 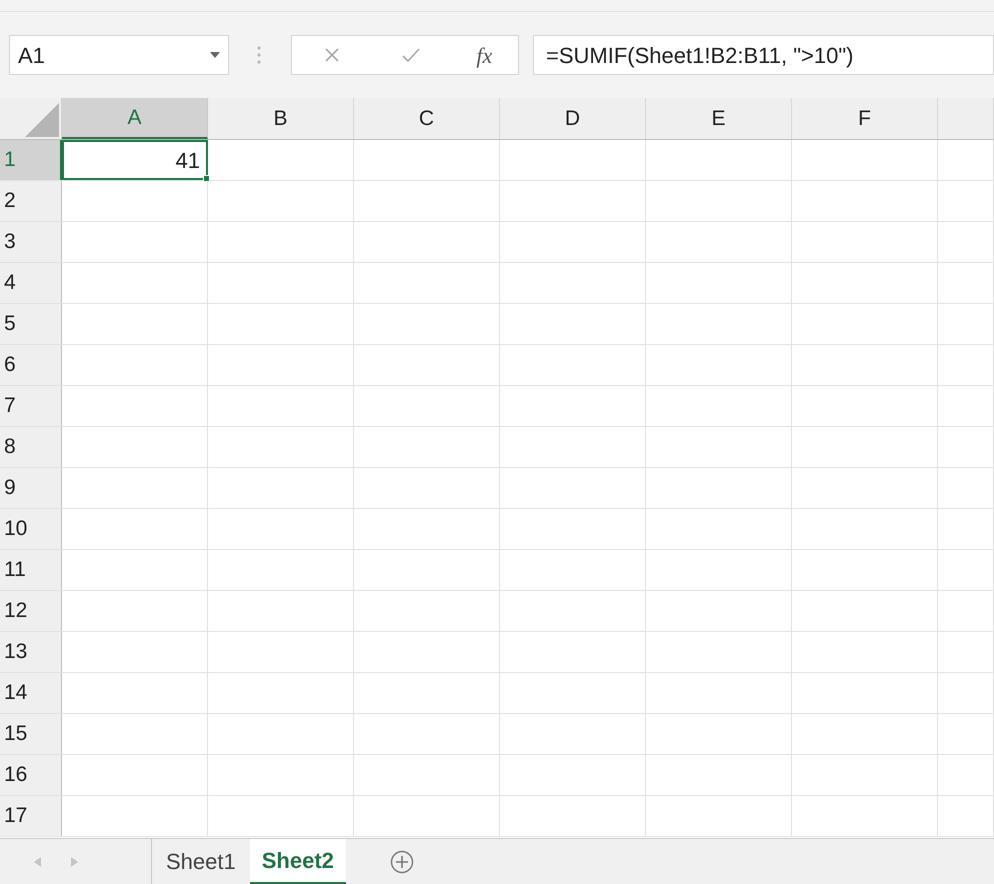 I want to click on row-header: 2, so click(x=31, y=201).